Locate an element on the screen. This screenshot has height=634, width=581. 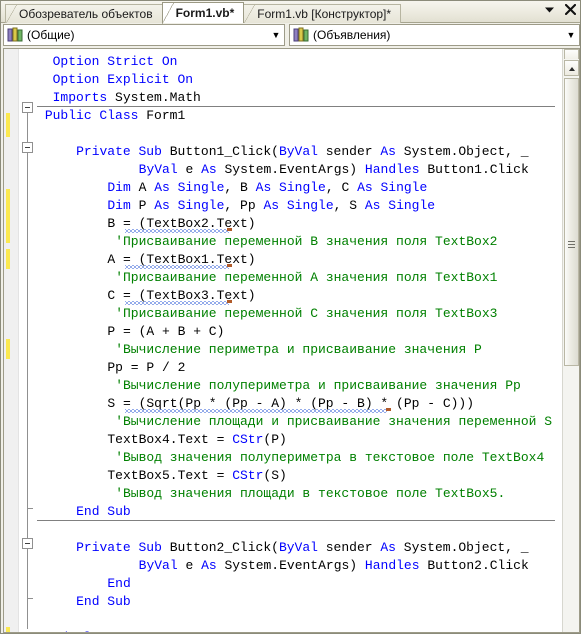
code-token: Option Strict On is located at coordinates (115, 61).